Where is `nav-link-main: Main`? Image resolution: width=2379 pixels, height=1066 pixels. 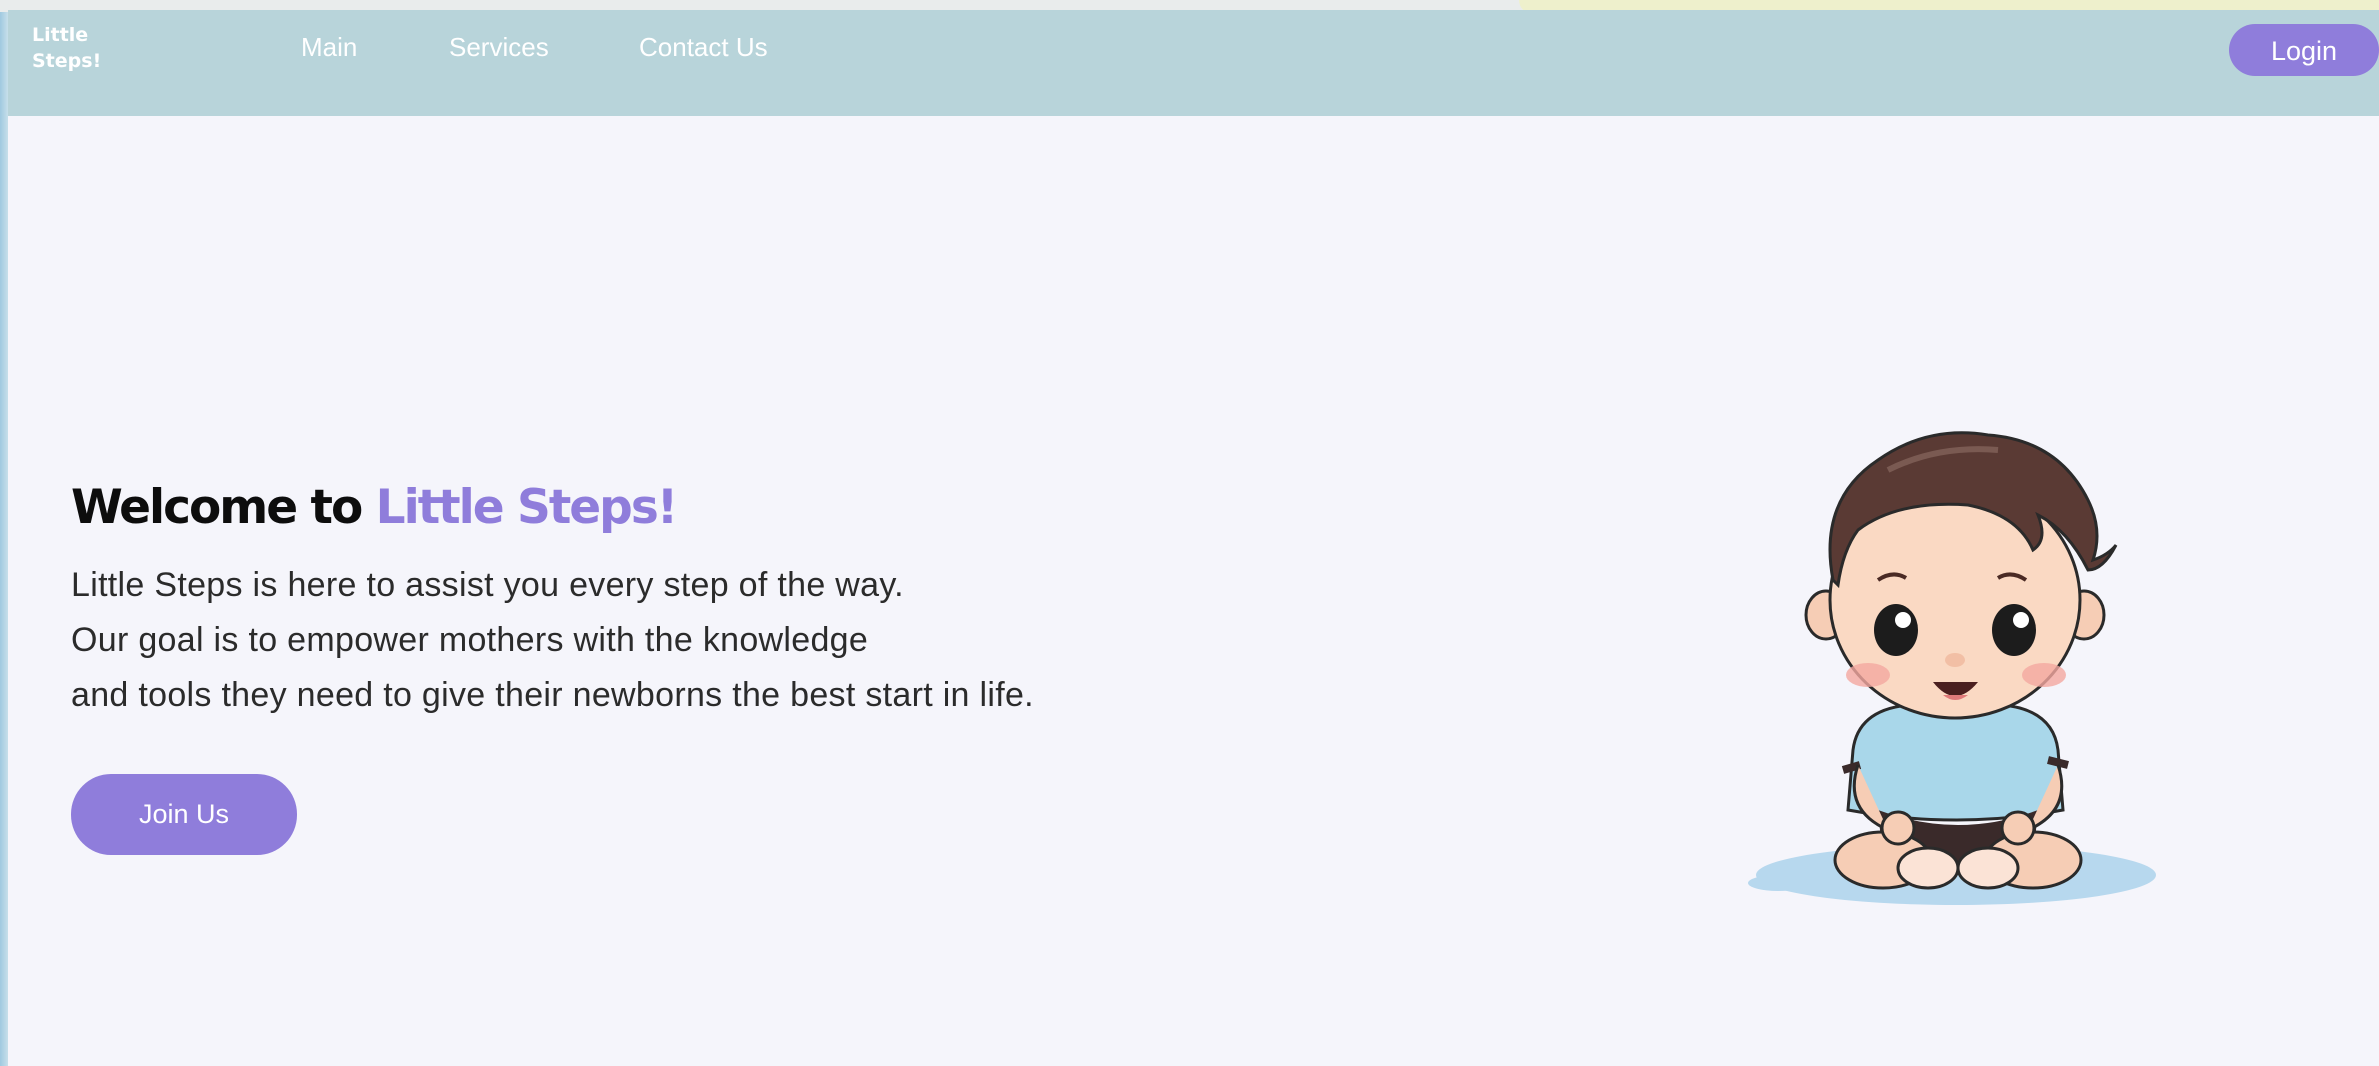 nav-link-main: Main is located at coordinates (329, 47).